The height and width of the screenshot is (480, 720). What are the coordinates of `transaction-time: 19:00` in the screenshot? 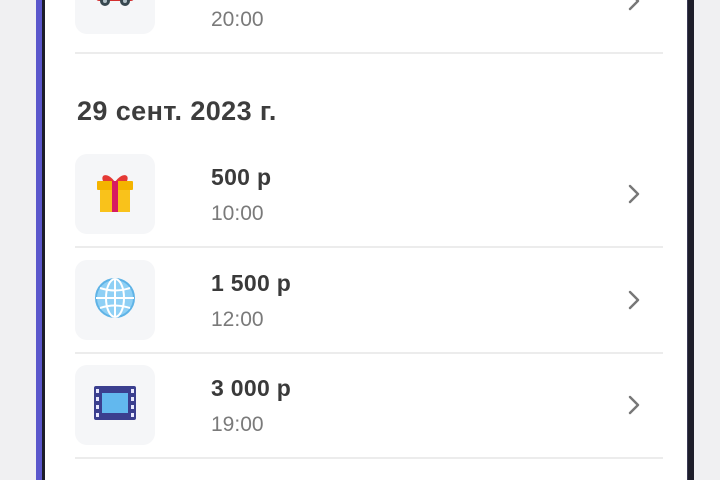 It's located at (237, 424).